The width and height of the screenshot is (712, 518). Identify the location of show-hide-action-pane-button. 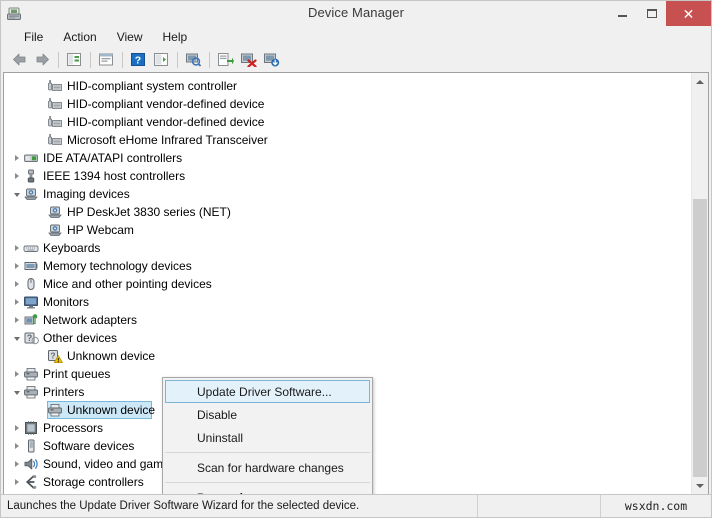
(161, 59).